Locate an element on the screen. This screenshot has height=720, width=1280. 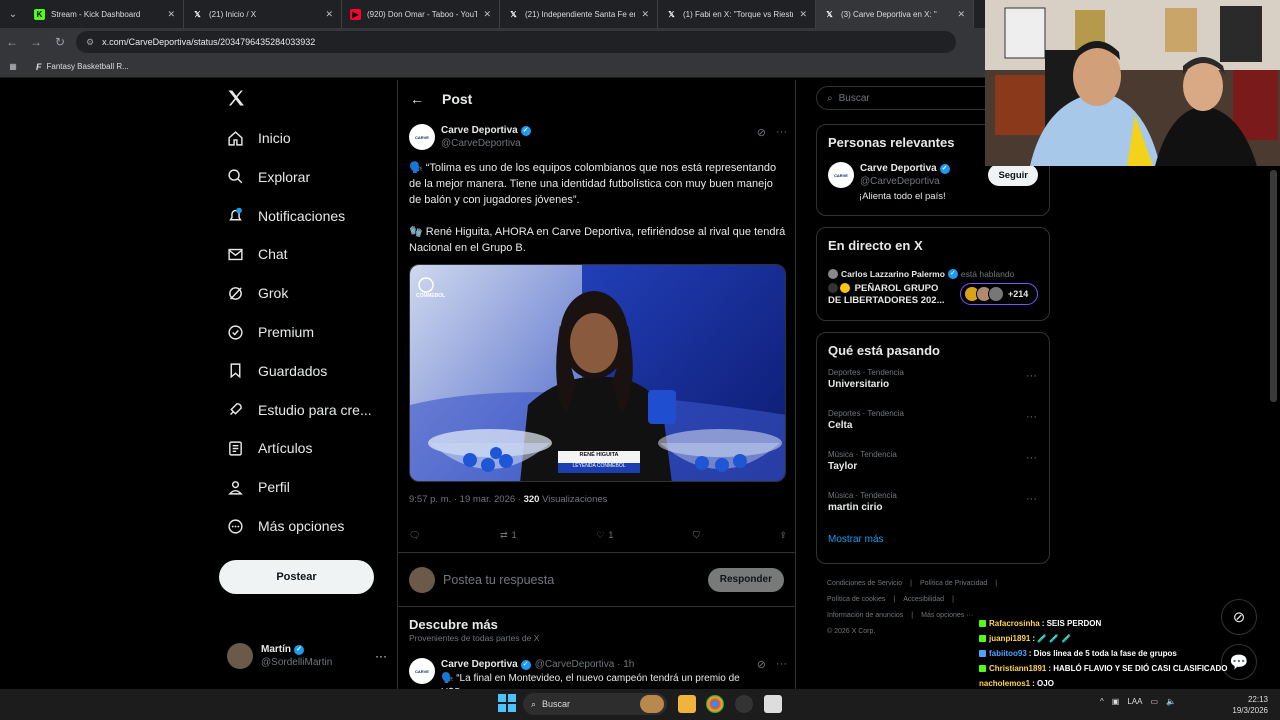
author-handle: @CarveDeportiva · 1h is located at coordinates (585, 665).